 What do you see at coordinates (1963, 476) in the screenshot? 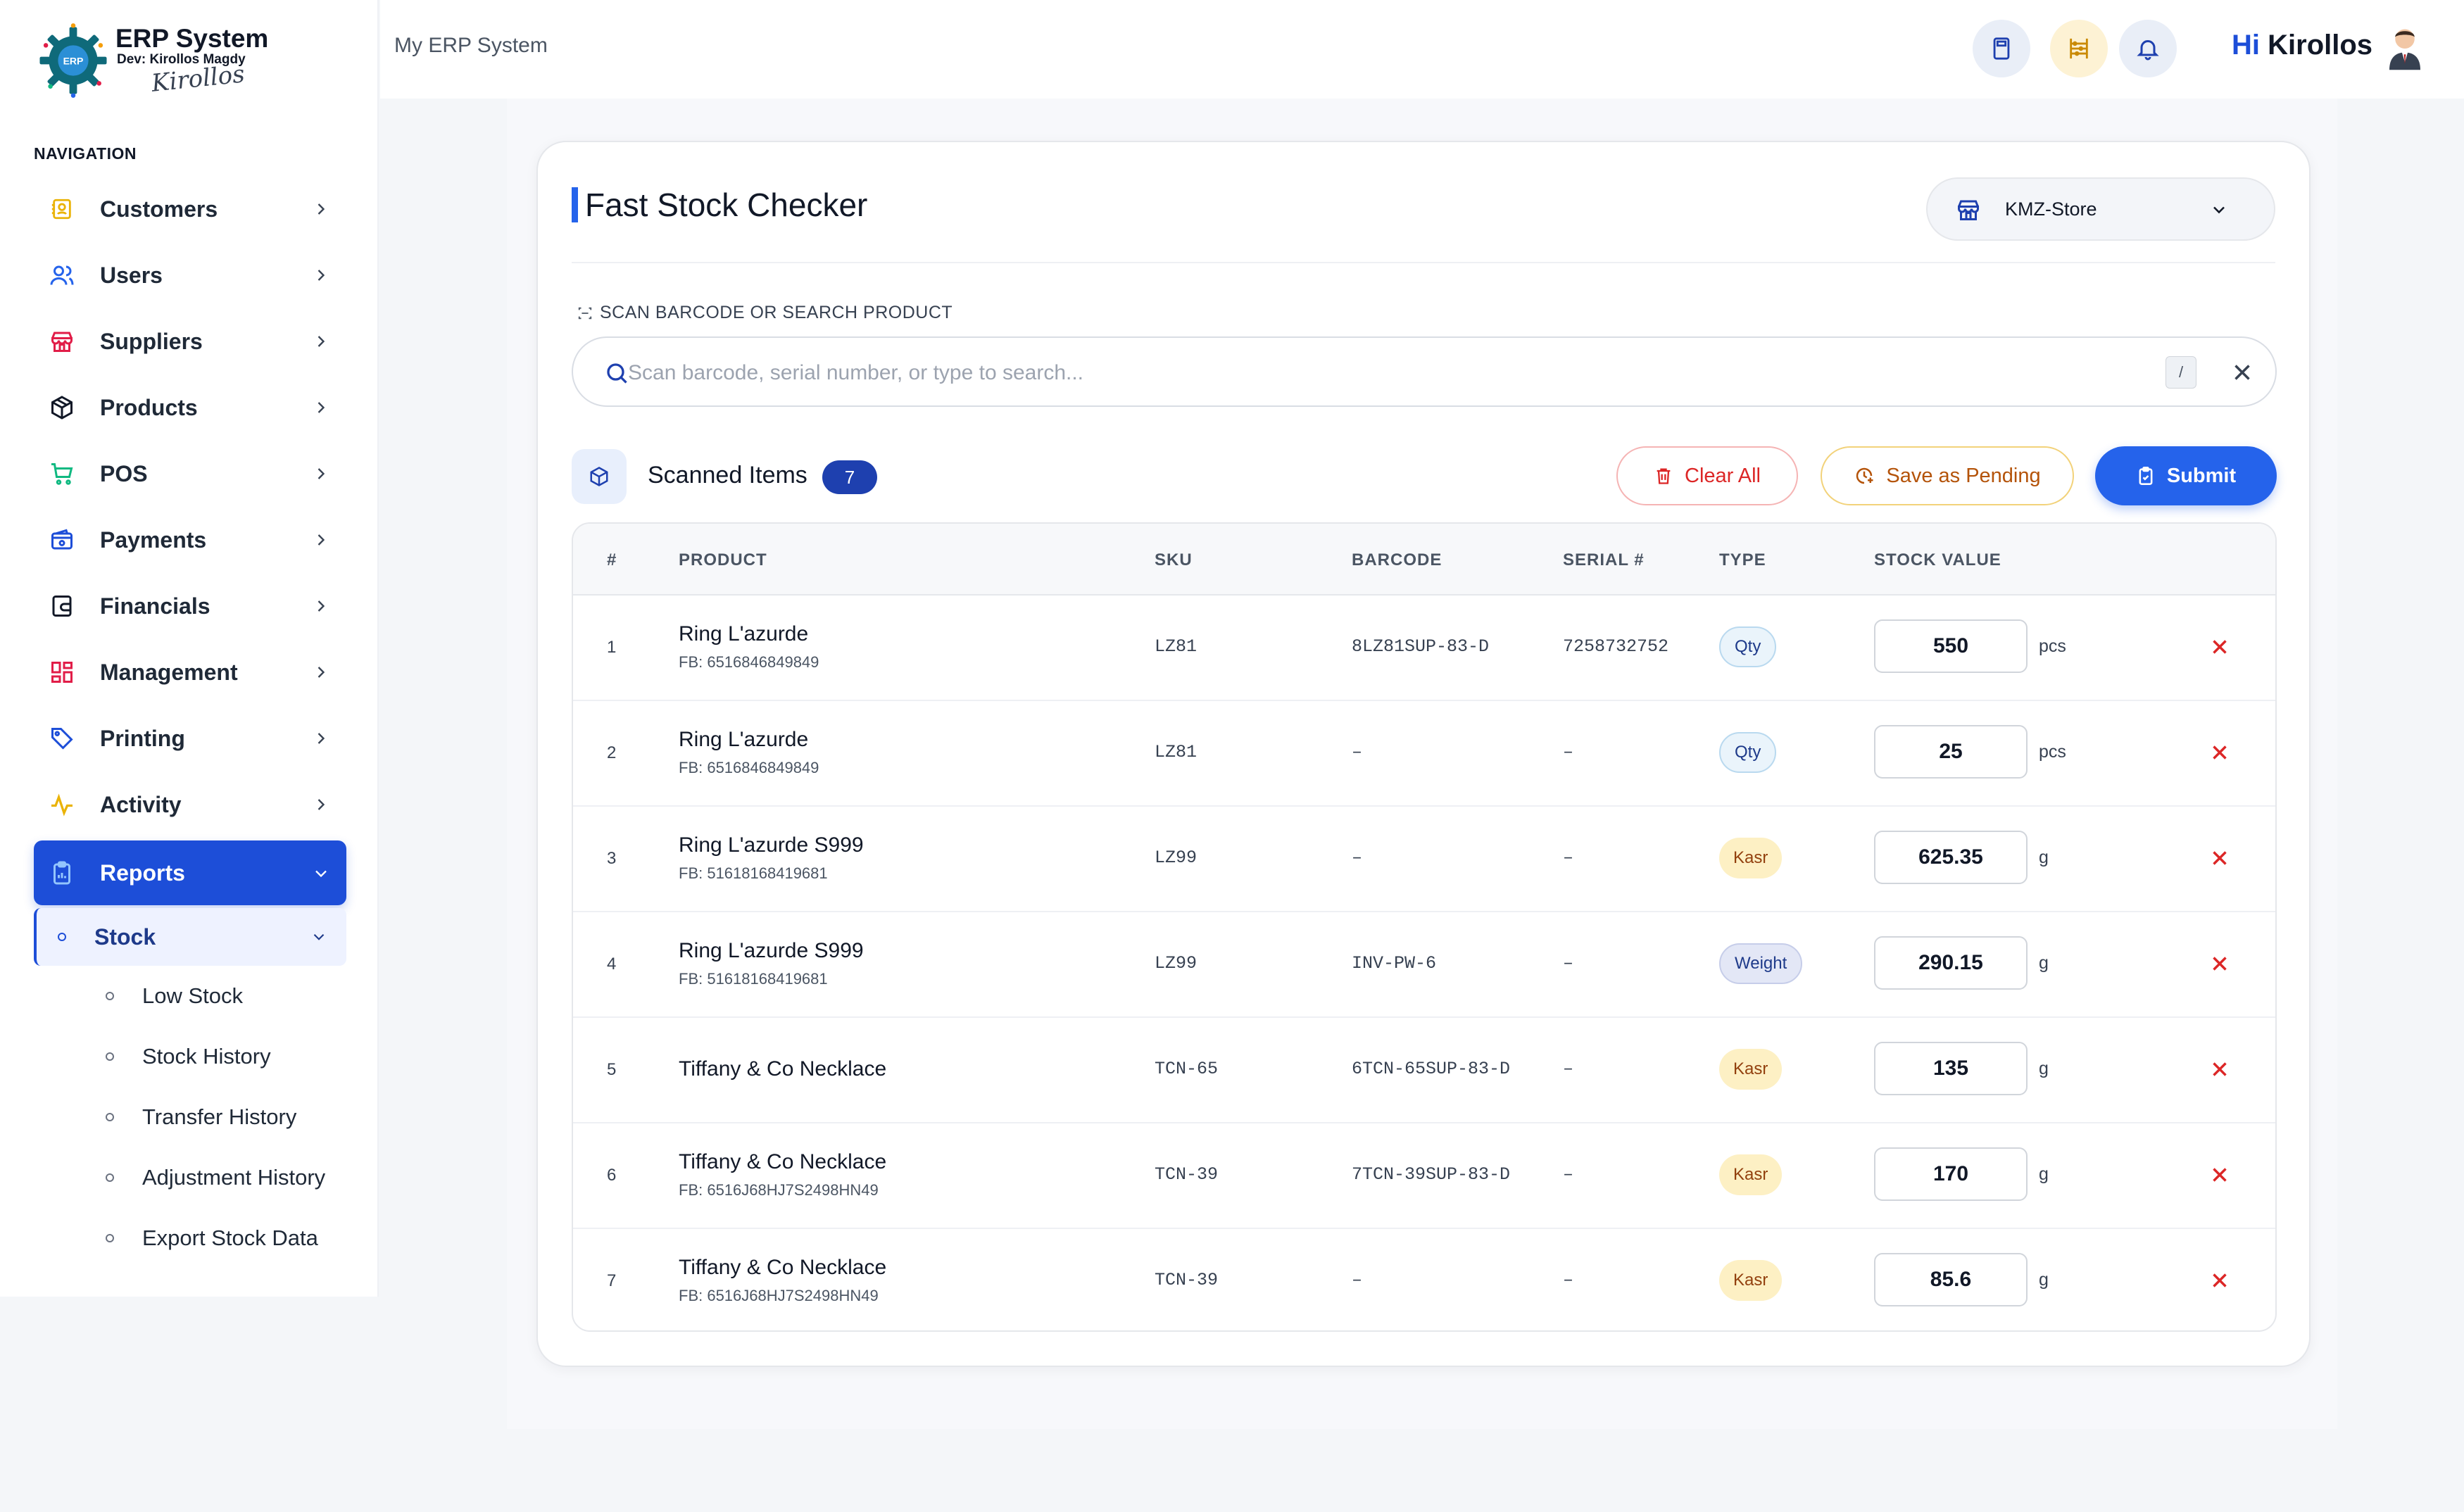
I see `save-pending-label: Save as Pending` at bounding box center [1963, 476].